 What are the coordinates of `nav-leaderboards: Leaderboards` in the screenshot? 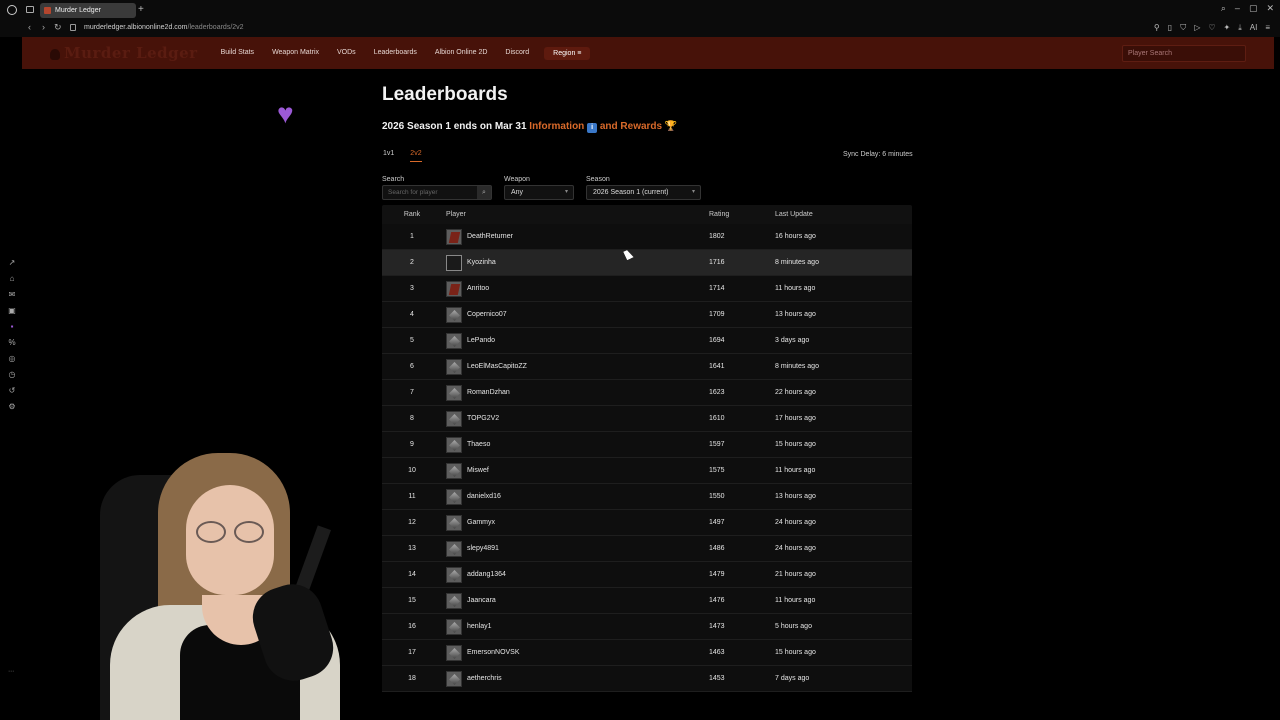 It's located at (395, 53).